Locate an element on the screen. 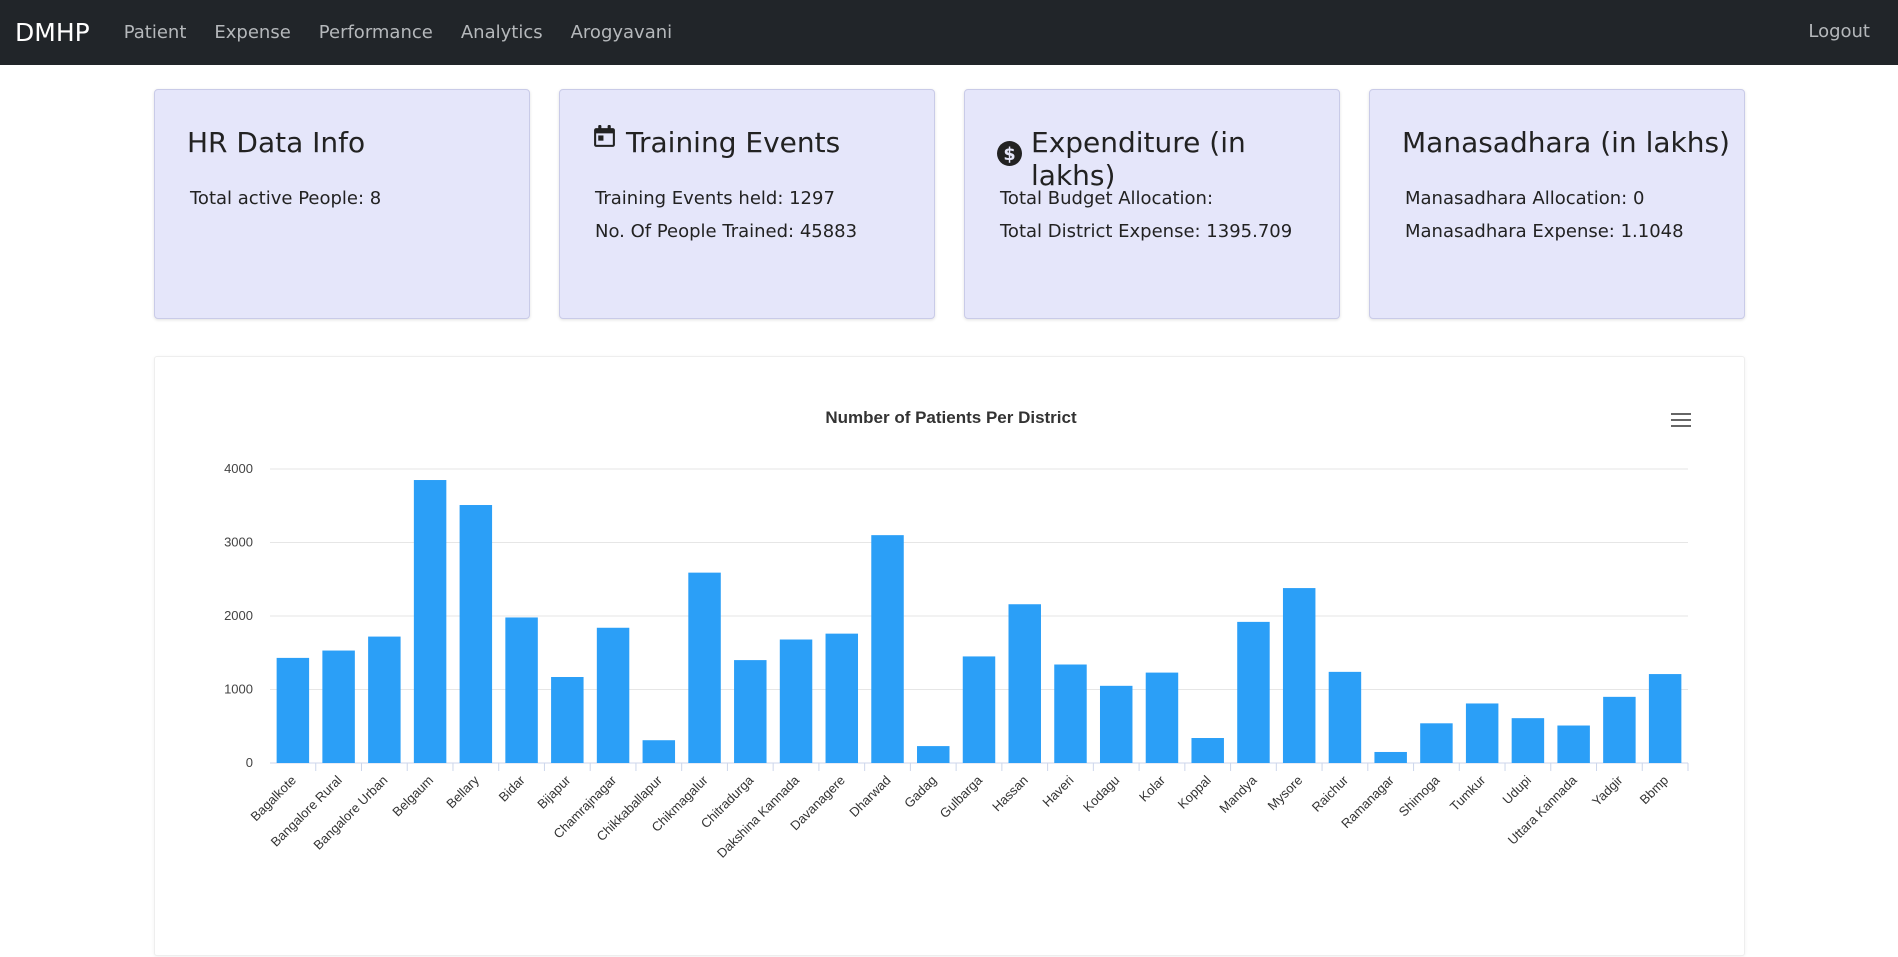 The height and width of the screenshot is (957, 1898). card-line: Manasadhara Allocation: 0 is located at coordinates (1525, 198).